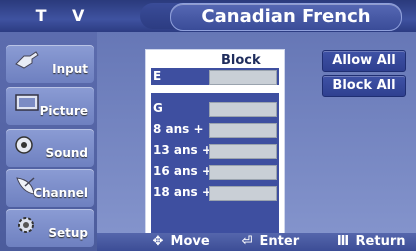  Describe the element at coordinates (70, 69) in the screenshot. I see `sidebar-item-label: Input` at that location.